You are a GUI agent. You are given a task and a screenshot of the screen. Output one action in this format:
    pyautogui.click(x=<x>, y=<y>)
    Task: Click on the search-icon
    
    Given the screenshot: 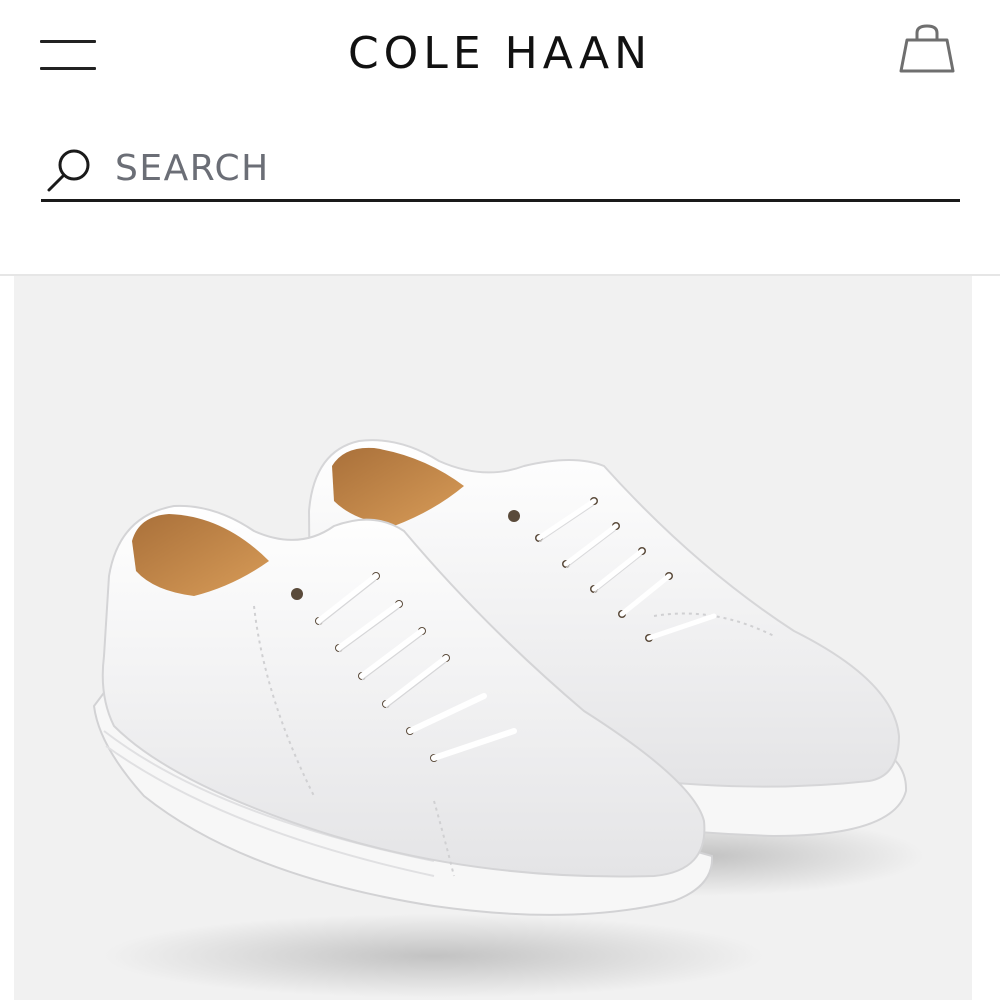 What is the action you would take?
    pyautogui.click(x=69, y=170)
    